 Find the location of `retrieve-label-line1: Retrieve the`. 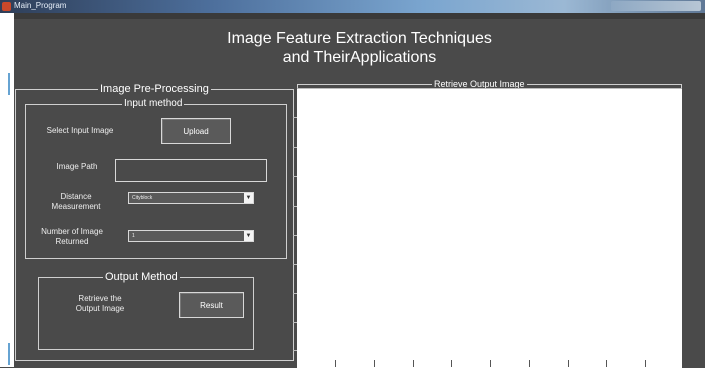

retrieve-label-line1: Retrieve the is located at coordinates (100, 298).